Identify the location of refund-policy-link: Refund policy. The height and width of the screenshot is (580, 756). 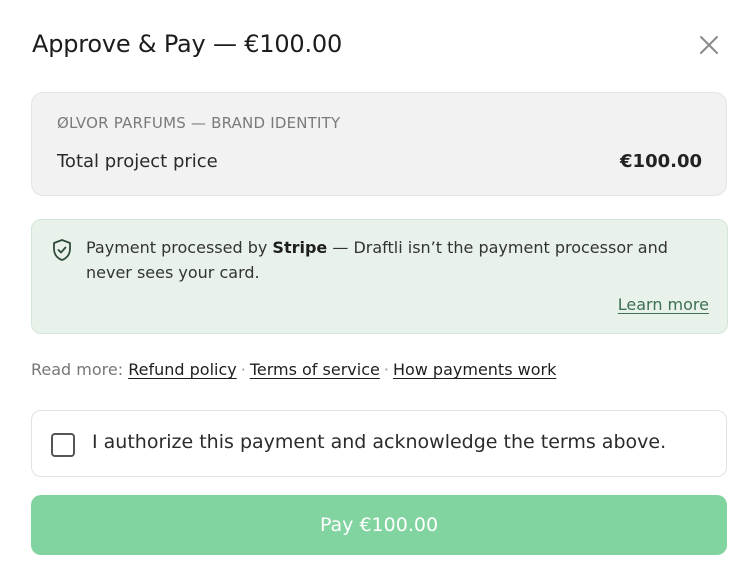
(182, 369).